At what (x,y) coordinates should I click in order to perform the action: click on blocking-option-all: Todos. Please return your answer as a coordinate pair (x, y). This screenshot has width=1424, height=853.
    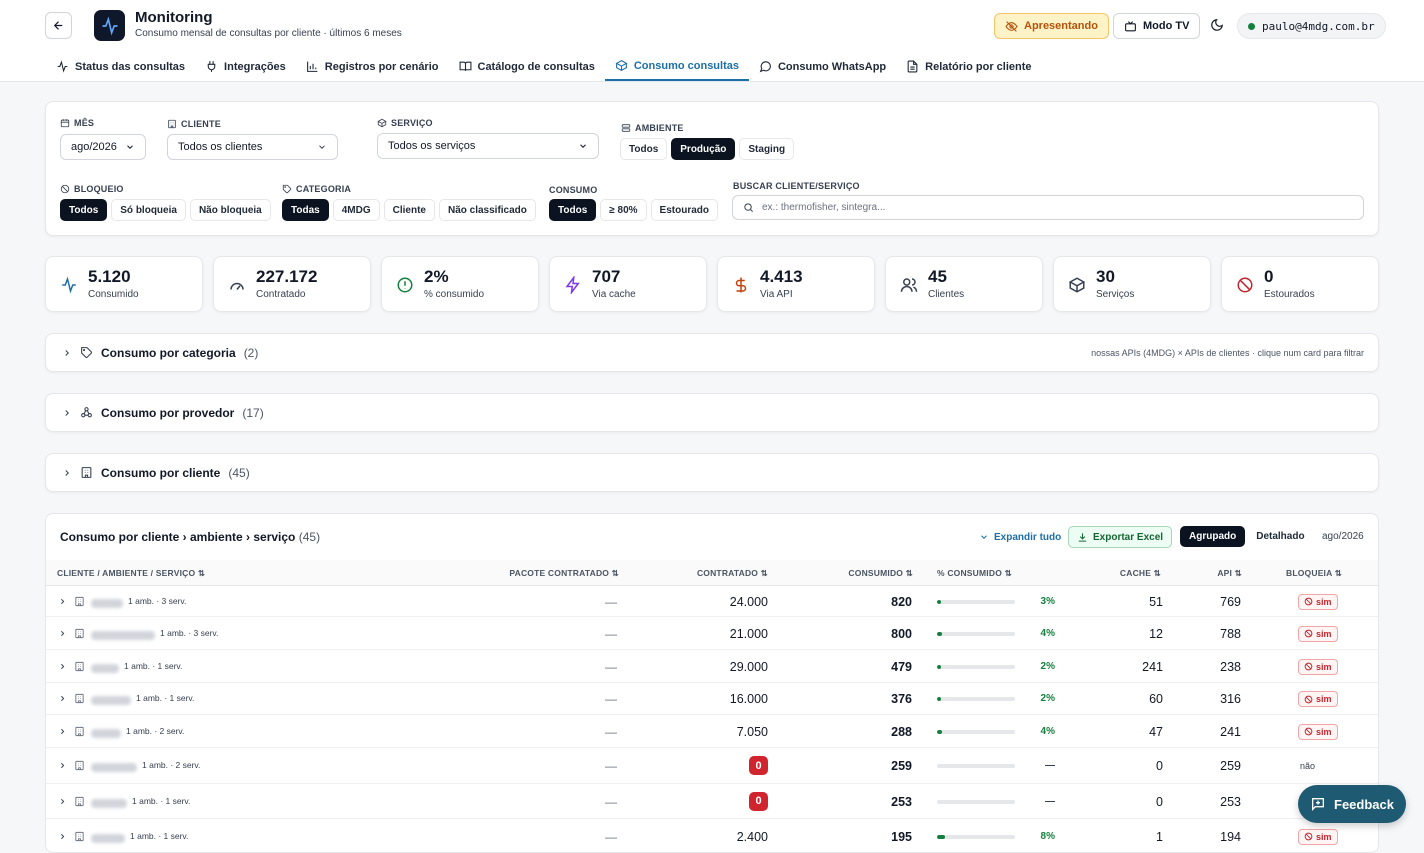
    Looking at the image, I should click on (84, 210).